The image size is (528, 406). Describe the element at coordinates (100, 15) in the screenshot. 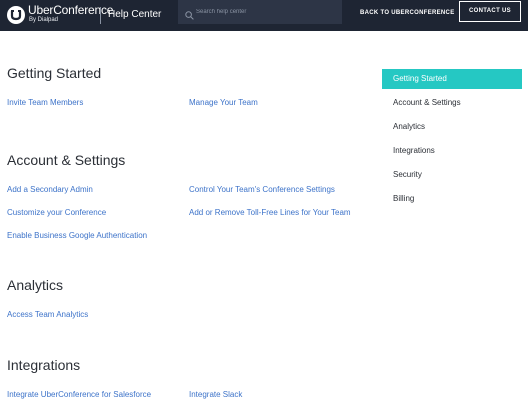

I see `header-divider` at that location.